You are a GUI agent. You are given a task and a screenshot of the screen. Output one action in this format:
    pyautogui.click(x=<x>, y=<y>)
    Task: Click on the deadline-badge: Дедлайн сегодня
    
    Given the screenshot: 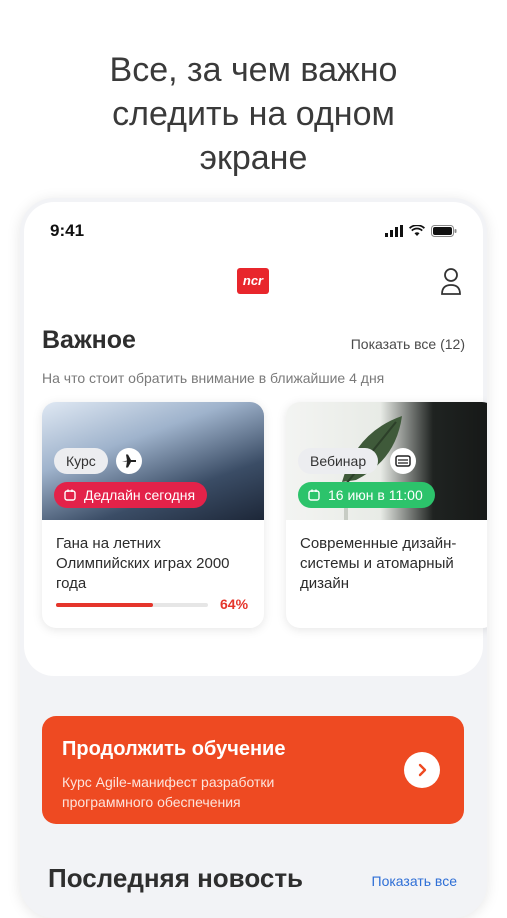 What is the action you would take?
    pyautogui.click(x=131, y=495)
    